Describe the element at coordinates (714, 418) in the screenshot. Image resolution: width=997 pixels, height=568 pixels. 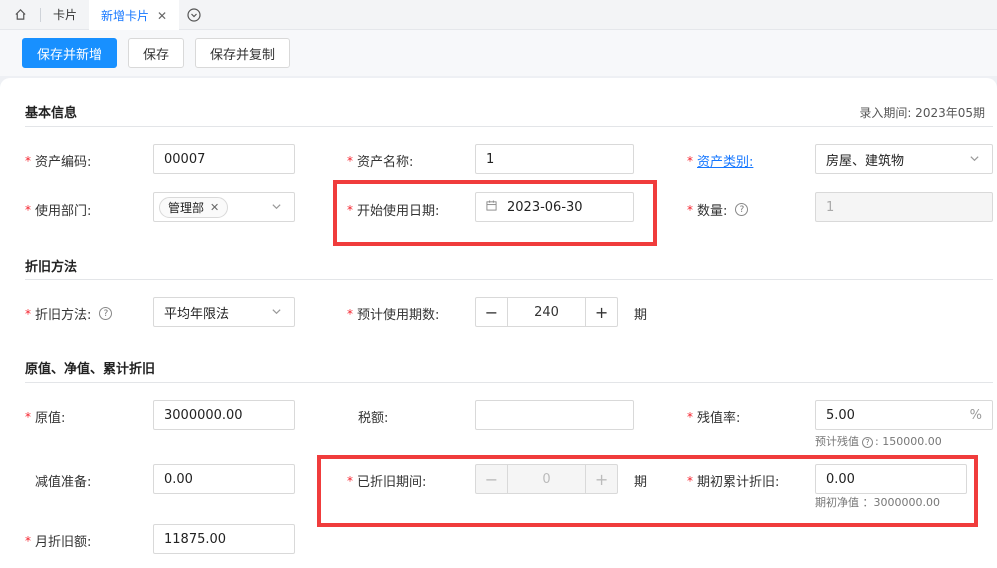
I see `residual-rate-label: * 残值率:` at that location.